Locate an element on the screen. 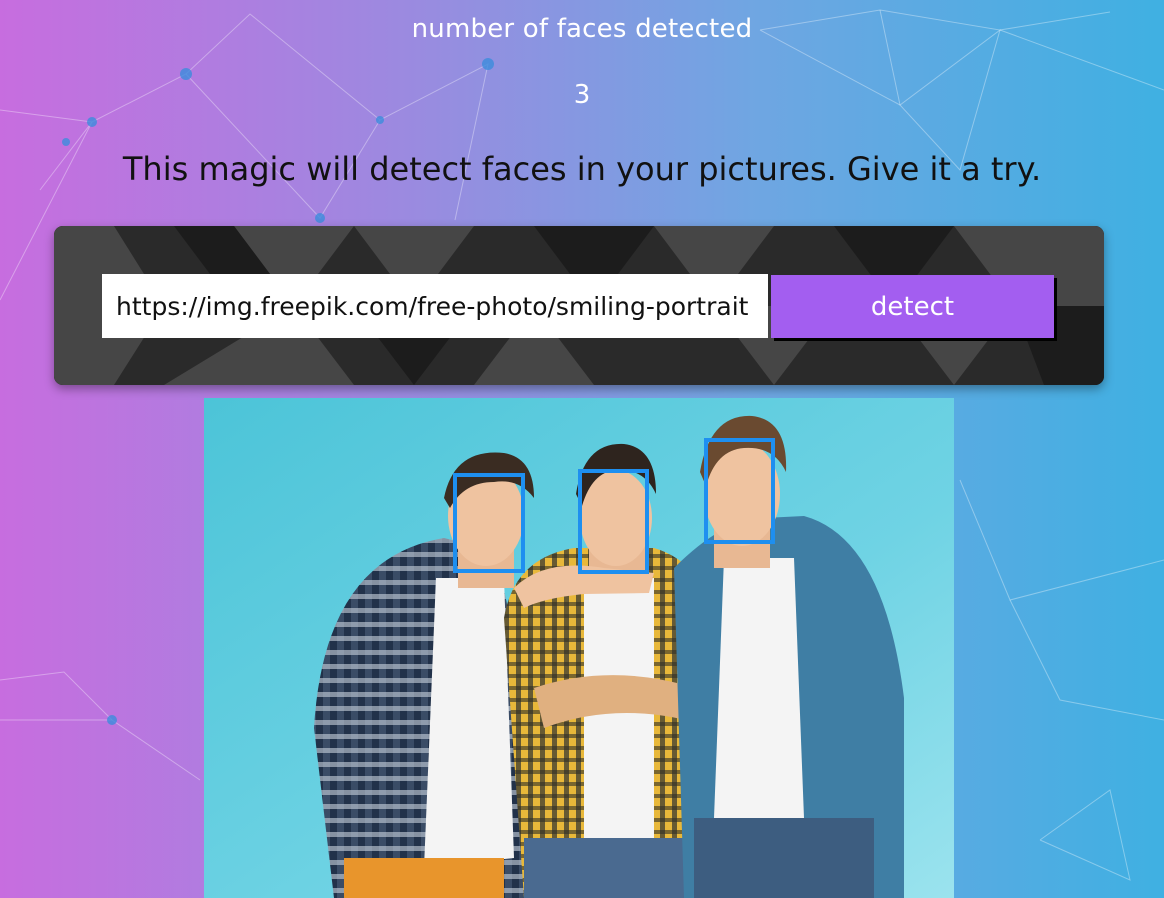 This screenshot has width=1164, height=898. face-box-right is located at coordinates (739, 491).